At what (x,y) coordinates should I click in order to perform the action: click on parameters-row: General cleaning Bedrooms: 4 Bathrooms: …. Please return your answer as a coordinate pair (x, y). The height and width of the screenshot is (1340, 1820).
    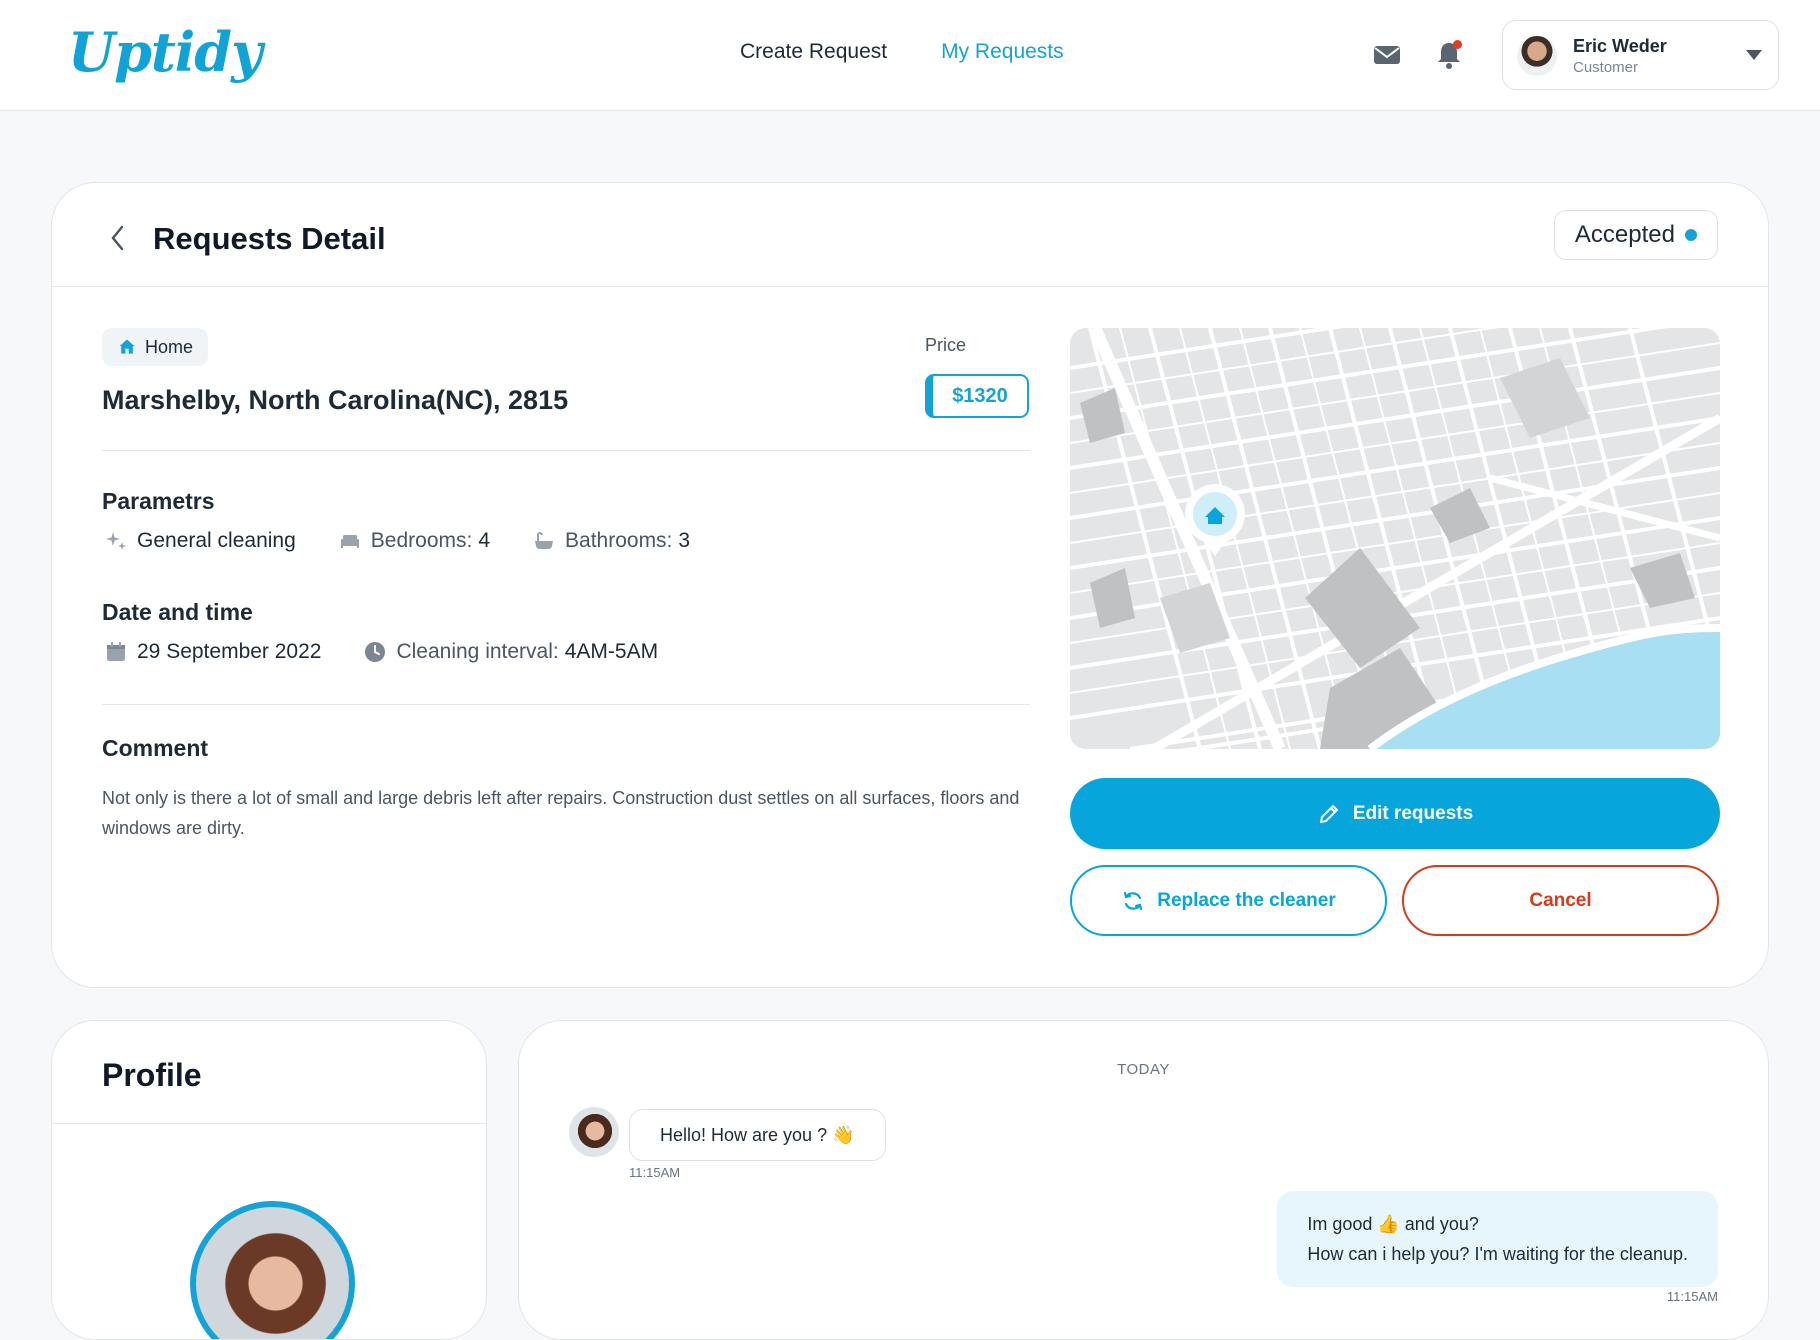
    Looking at the image, I should click on (418, 541).